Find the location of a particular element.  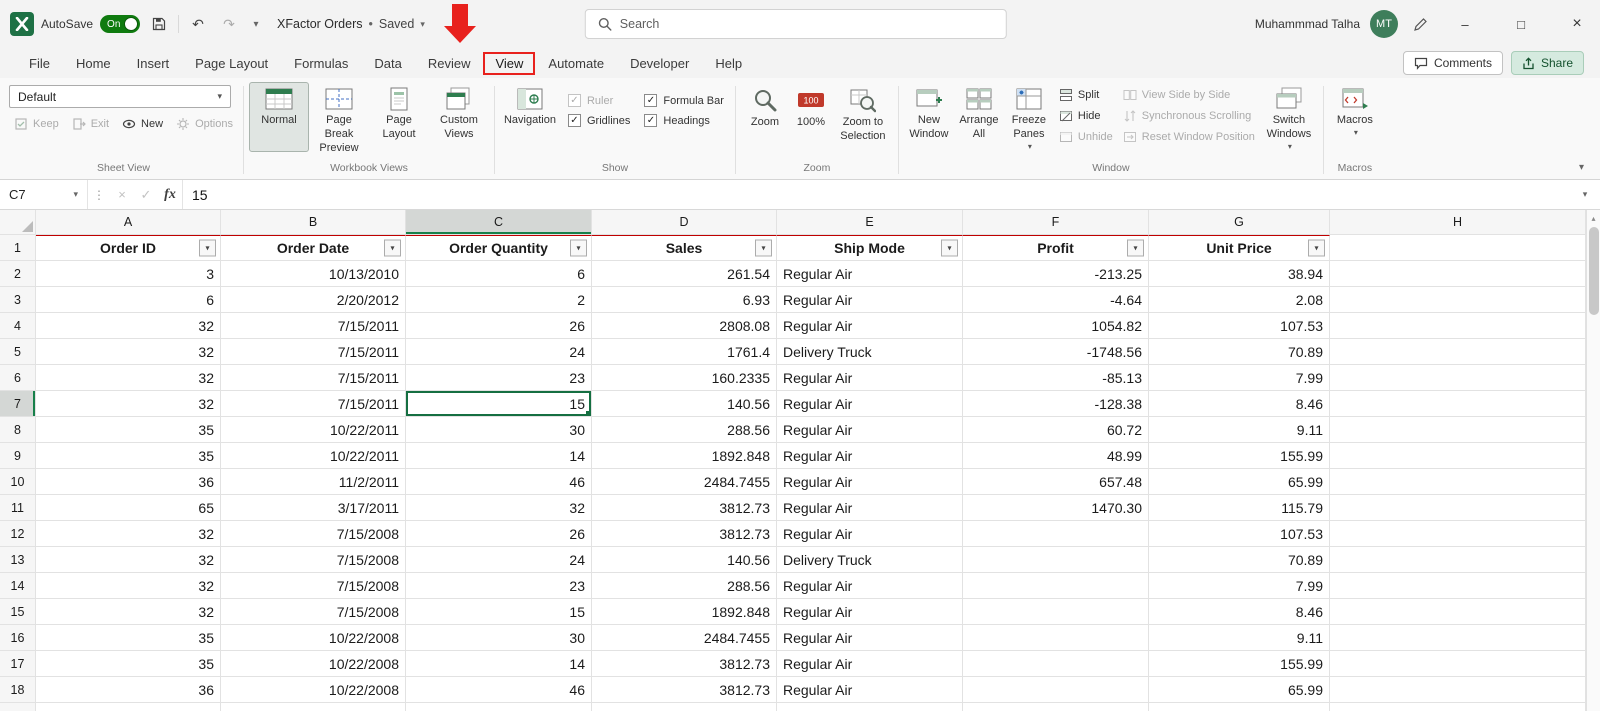

row-header-9: 9 is located at coordinates (18, 456).